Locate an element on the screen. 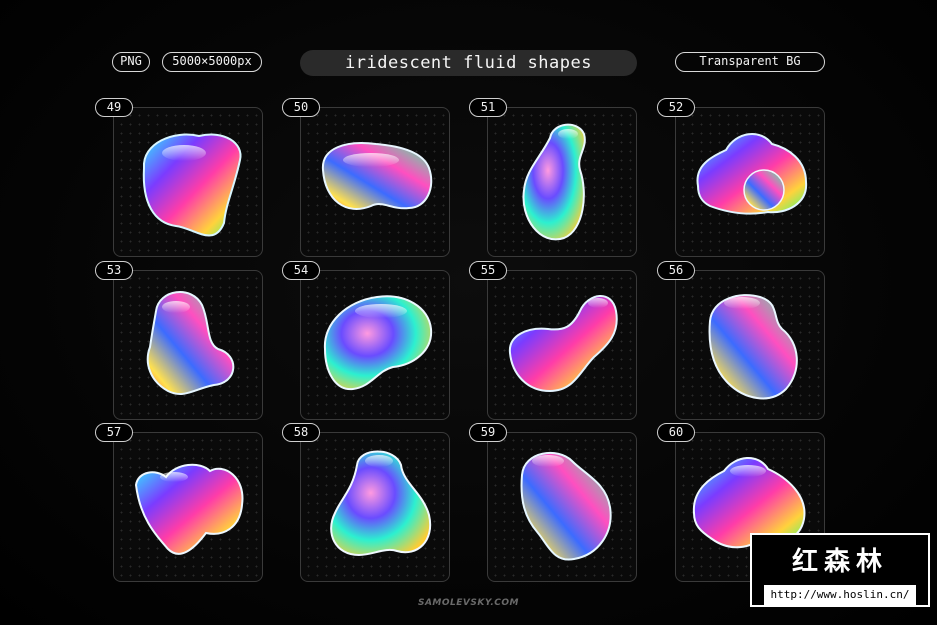 The image size is (937, 625). shape-tile: 57 is located at coordinates (179, 502).